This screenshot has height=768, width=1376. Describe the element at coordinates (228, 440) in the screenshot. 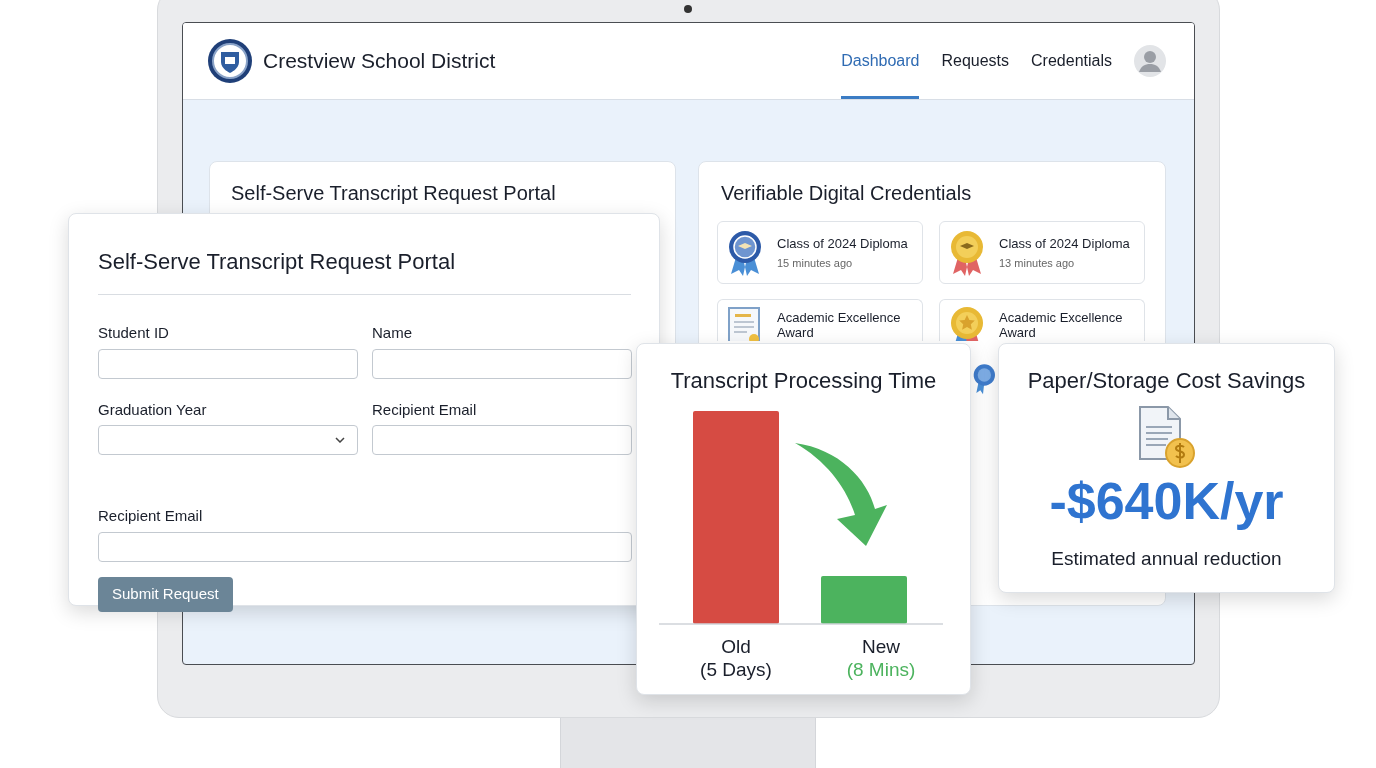

I see `dropdown-field` at that location.